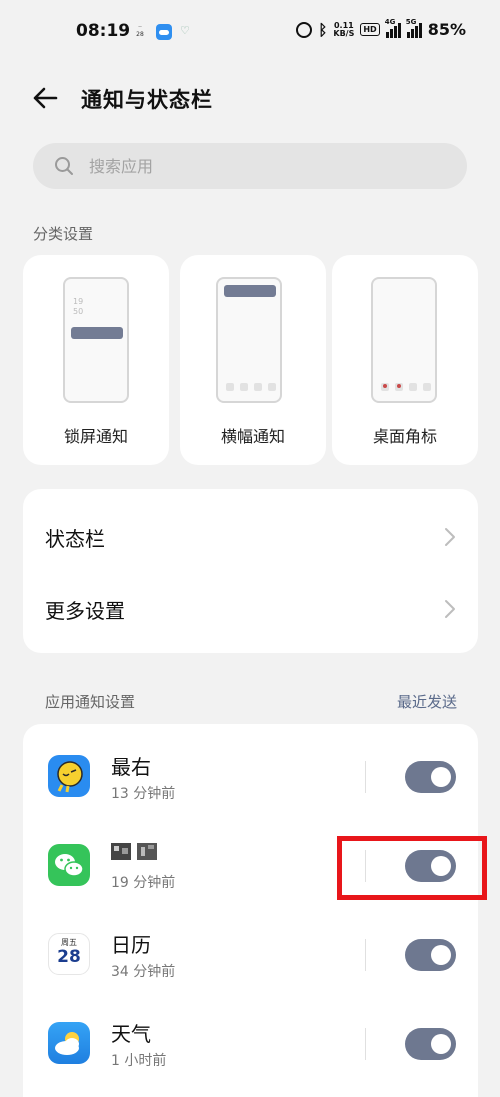 The image size is (500, 1097). What do you see at coordinates (103, 31) in the screenshot?
I see `status-time: 08:19` at bounding box center [103, 31].